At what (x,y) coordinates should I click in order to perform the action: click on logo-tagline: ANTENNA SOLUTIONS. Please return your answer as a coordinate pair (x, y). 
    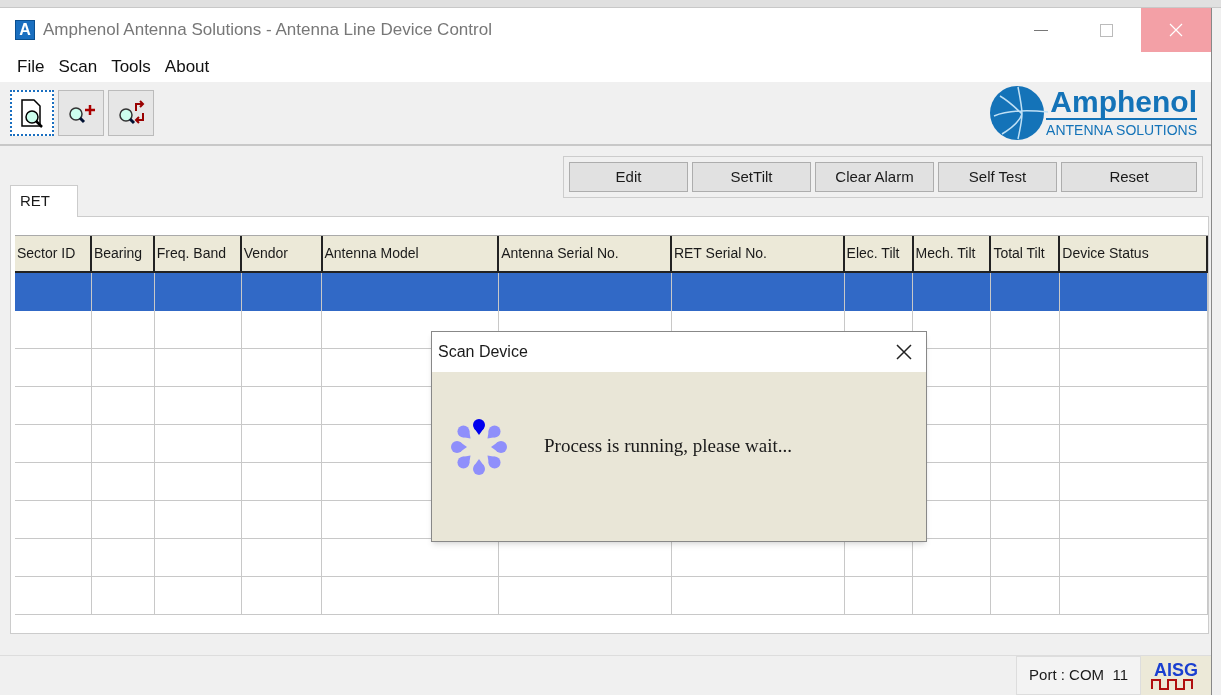
    Looking at the image, I should click on (1121, 130).